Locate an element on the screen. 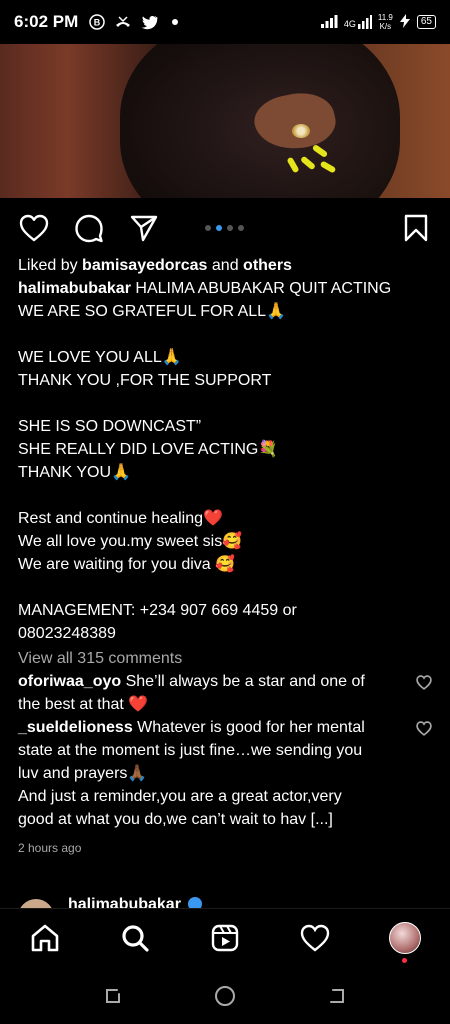 This screenshot has height=1024, width=450. comment-user: _sueldelioness is located at coordinates (75, 727).